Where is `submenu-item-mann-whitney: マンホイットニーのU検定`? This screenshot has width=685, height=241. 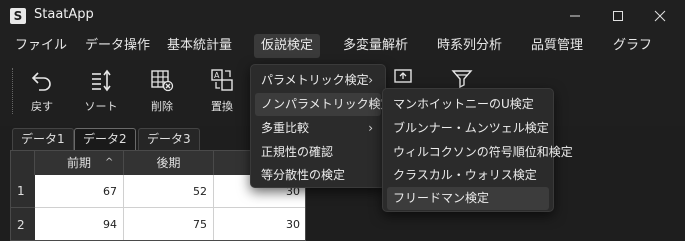 submenu-item-mann-whitney: マンホイットニーのU検定 is located at coordinates (468, 104).